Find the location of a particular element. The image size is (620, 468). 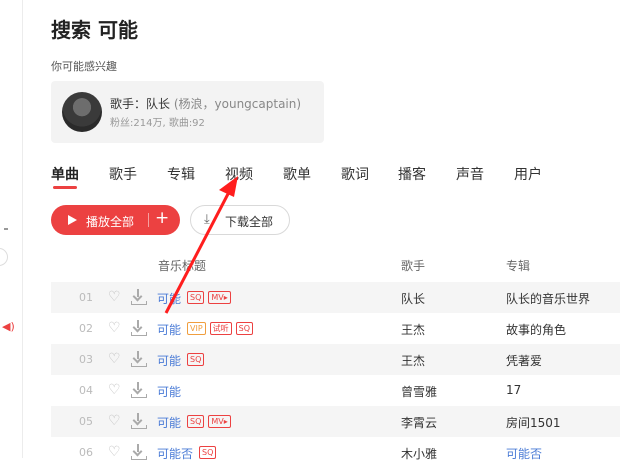

download-all-button: ⤓ 下载全部 is located at coordinates (240, 220).